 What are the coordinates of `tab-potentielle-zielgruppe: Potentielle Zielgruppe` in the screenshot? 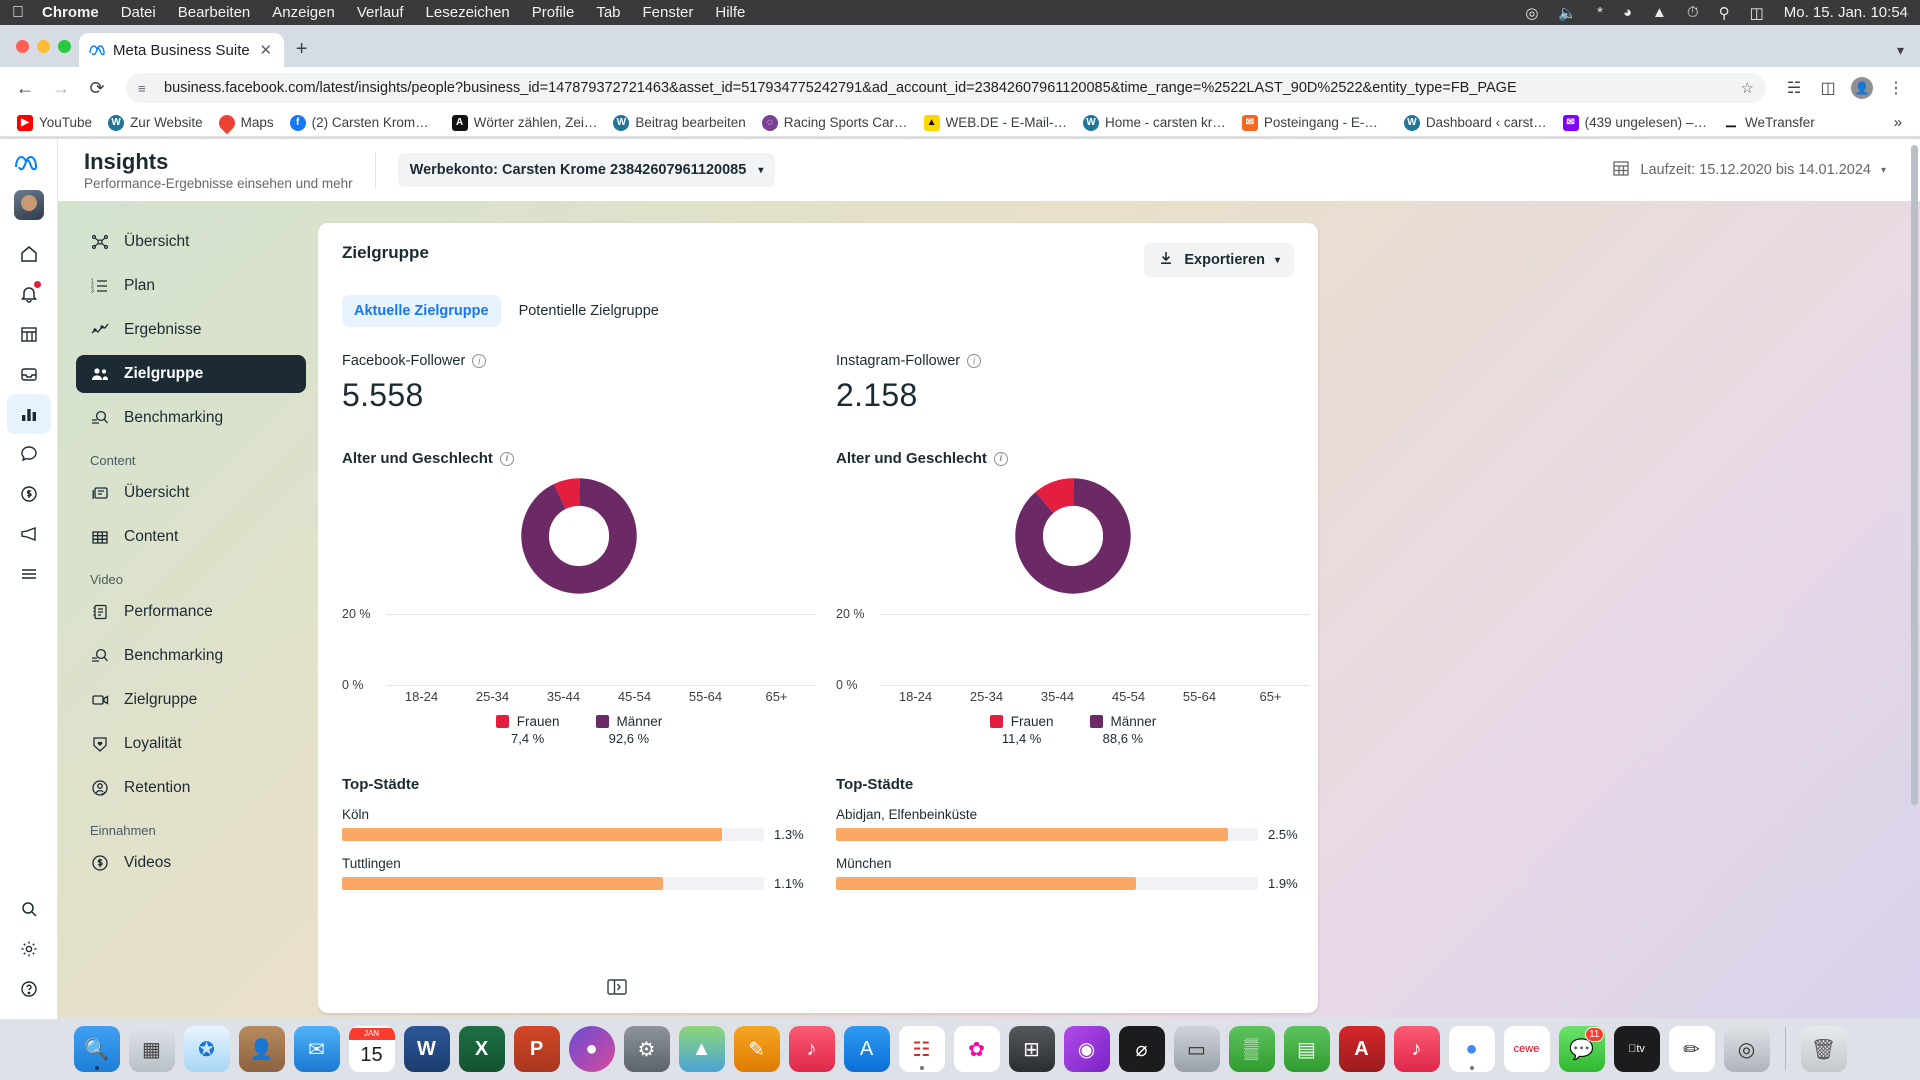 It's located at (589, 311).